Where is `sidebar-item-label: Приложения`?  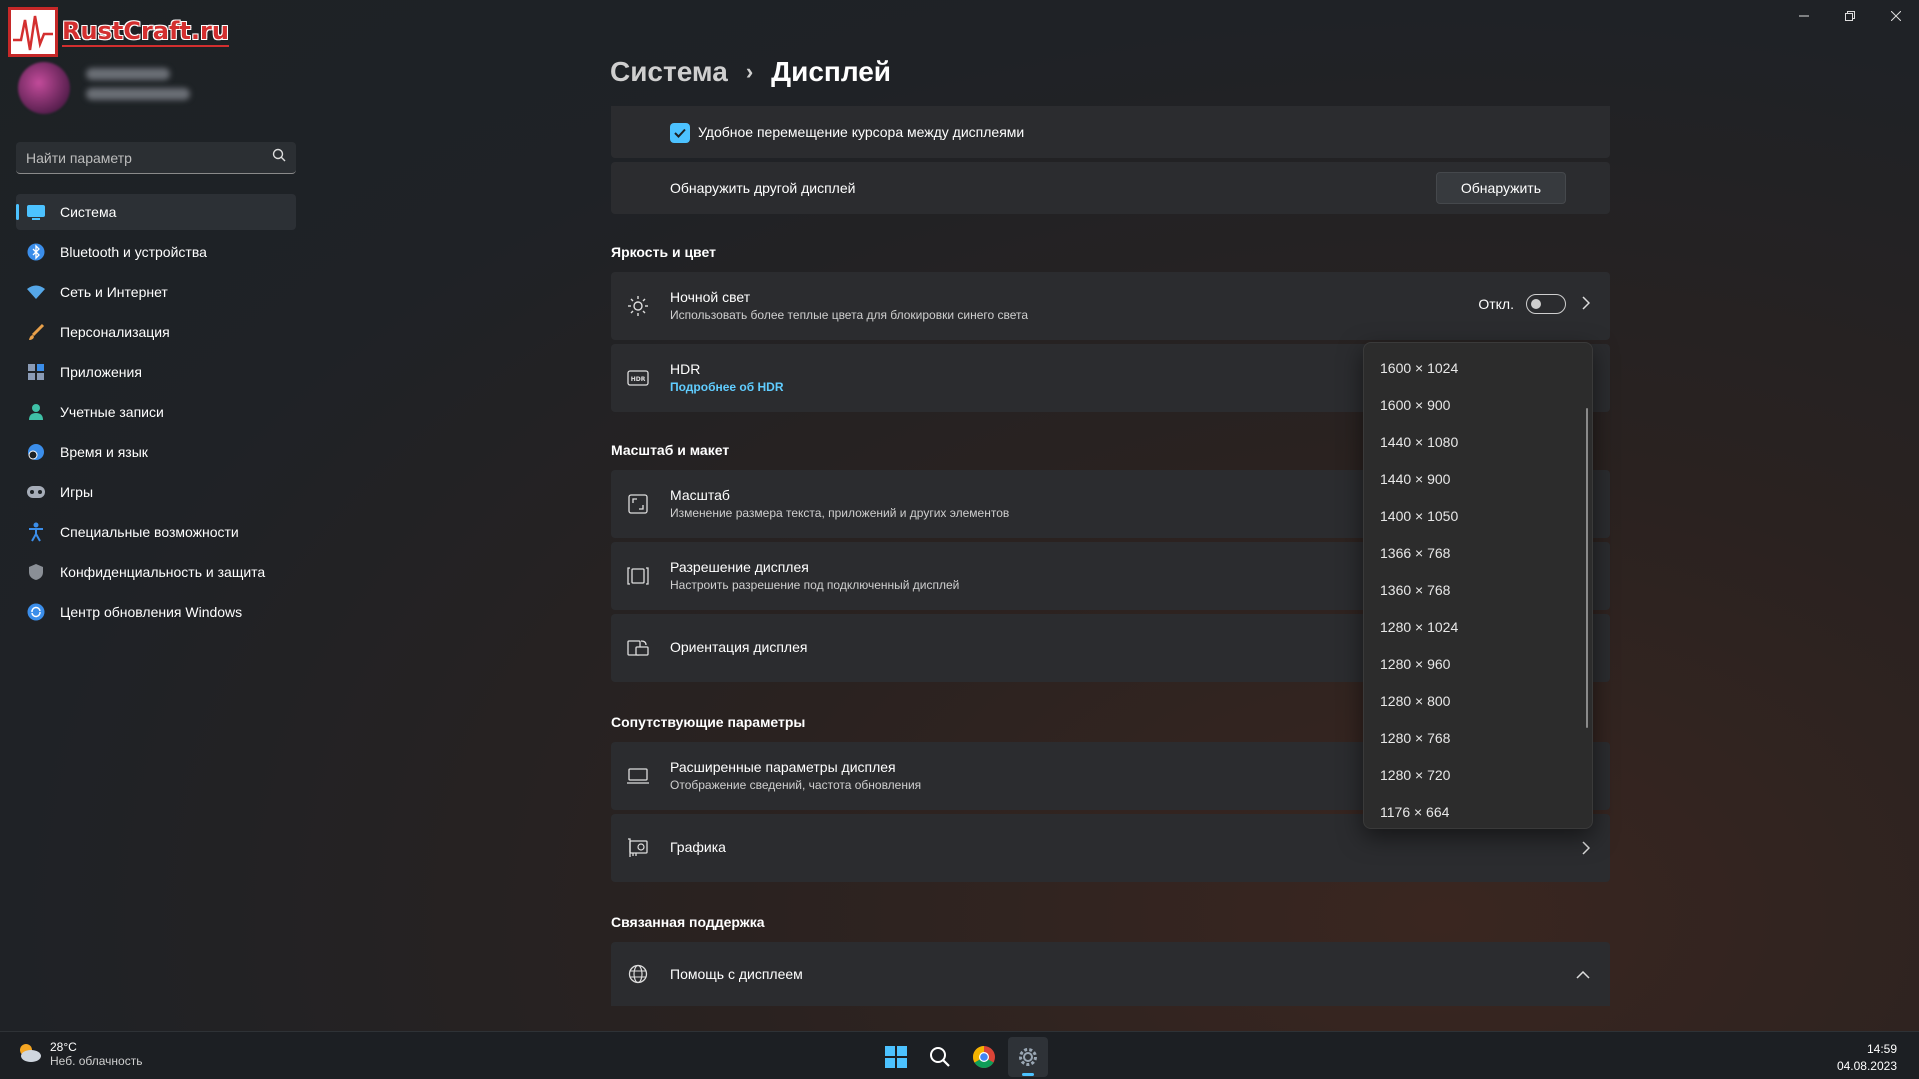
sidebar-item-label: Приложения is located at coordinates (101, 372).